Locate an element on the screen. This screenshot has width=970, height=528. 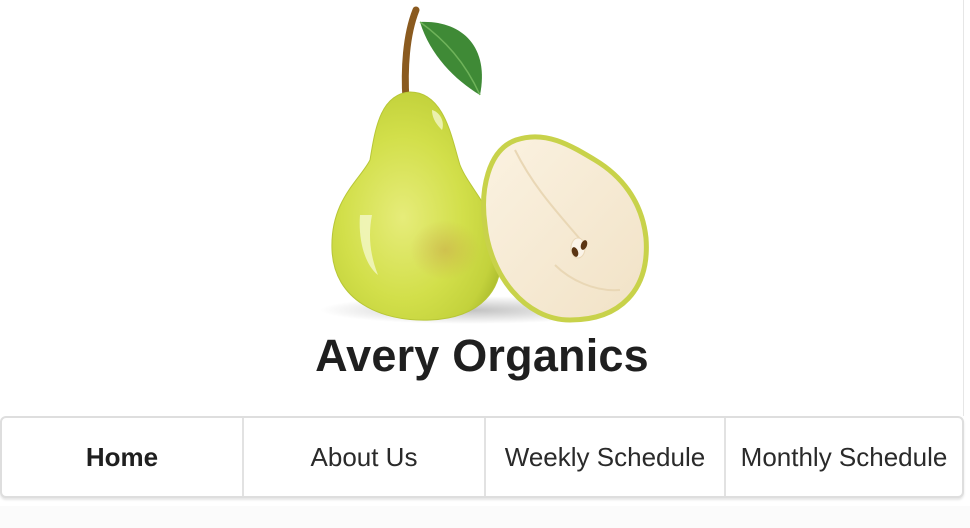
nav-item-weekly-schedule: Weekly Schedule is located at coordinates (604, 457).